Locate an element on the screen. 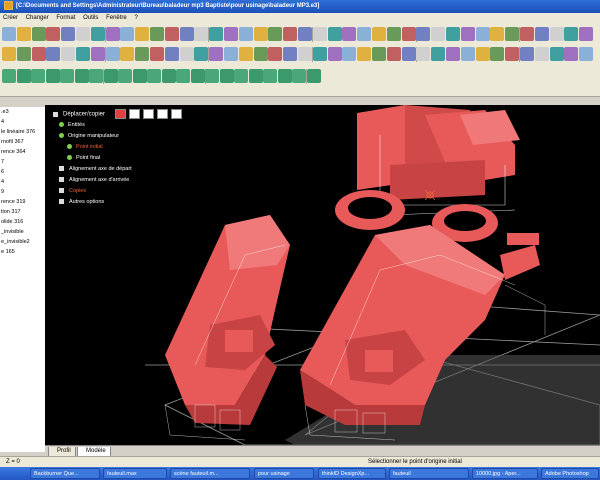 The height and width of the screenshot is (480, 600). check-icon is located at coordinates (134, 114).